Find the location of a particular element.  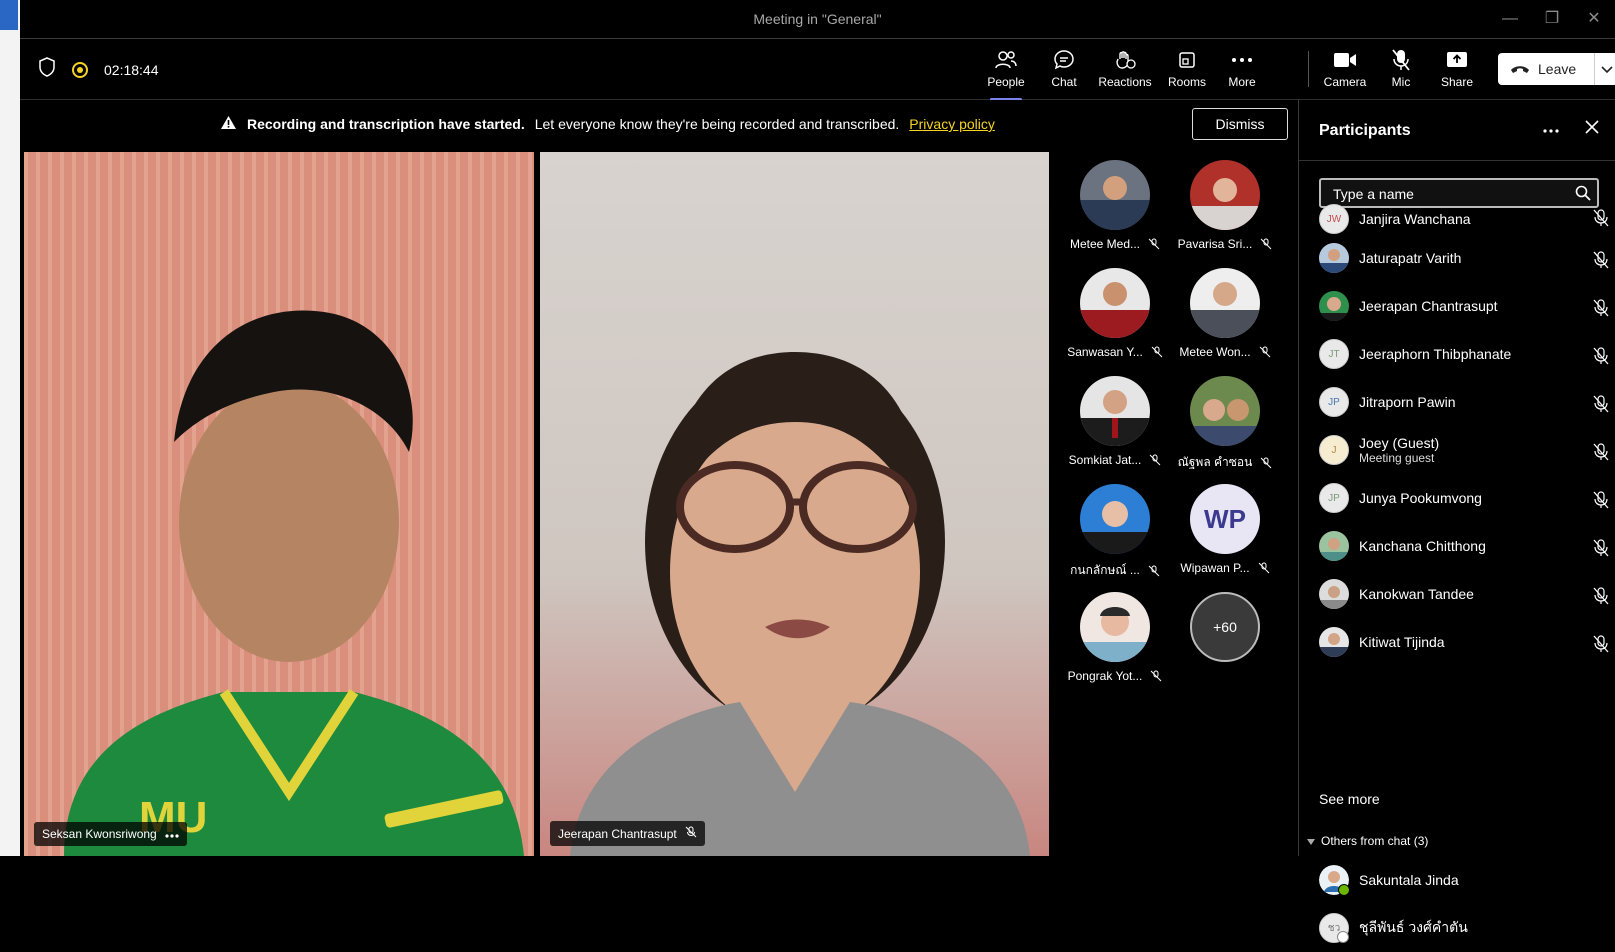

rooms-button: Rooms is located at coordinates (1187, 68).